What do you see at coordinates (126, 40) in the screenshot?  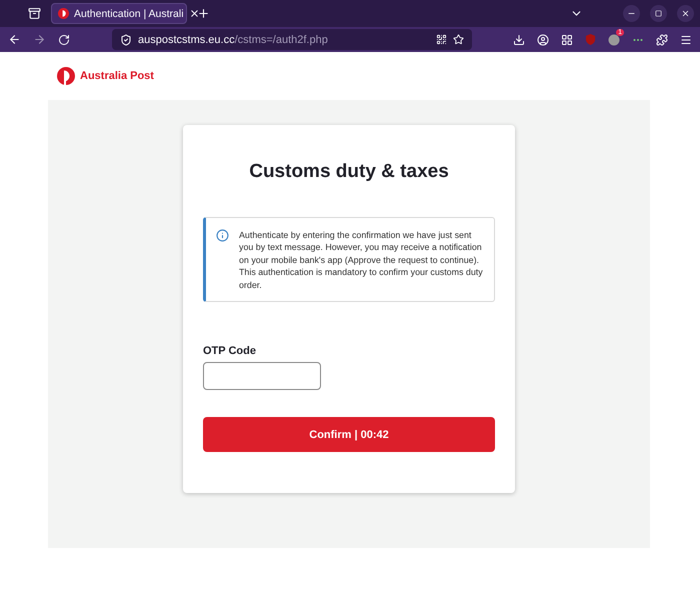 I see `shield-icon` at bounding box center [126, 40].